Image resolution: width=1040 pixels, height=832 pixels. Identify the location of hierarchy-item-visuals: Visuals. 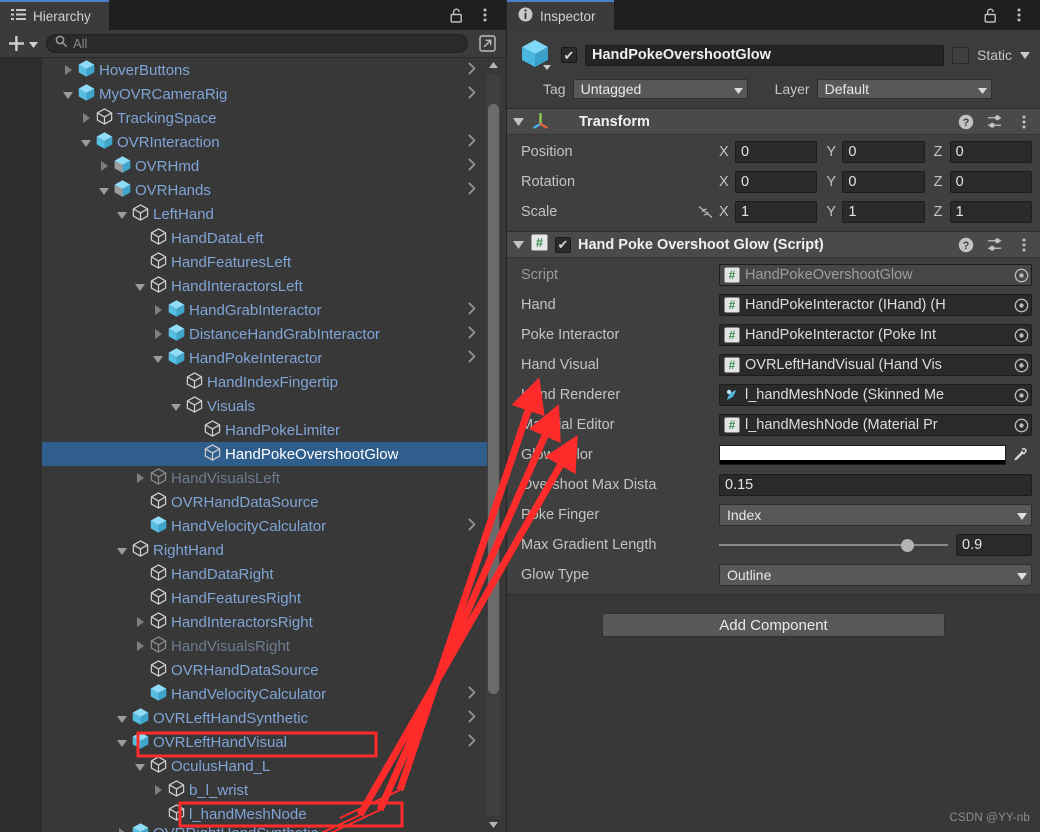
(267, 406).